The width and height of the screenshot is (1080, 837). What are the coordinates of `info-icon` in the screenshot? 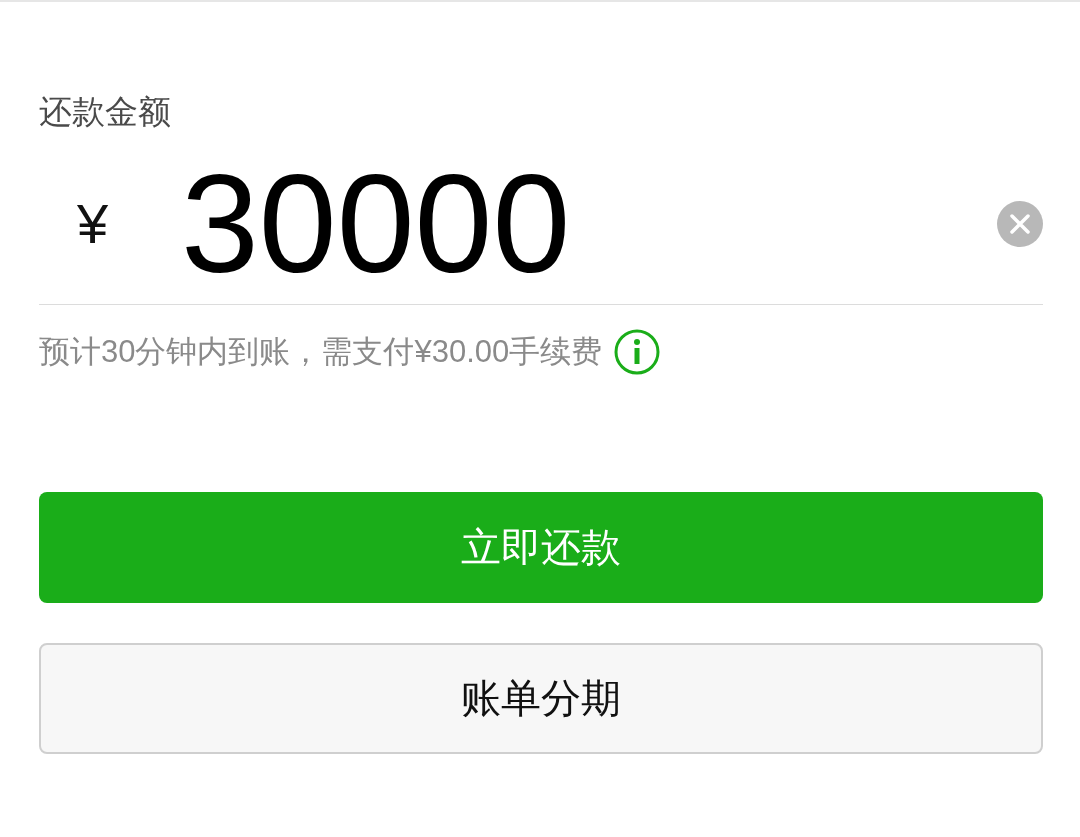 It's located at (637, 352).